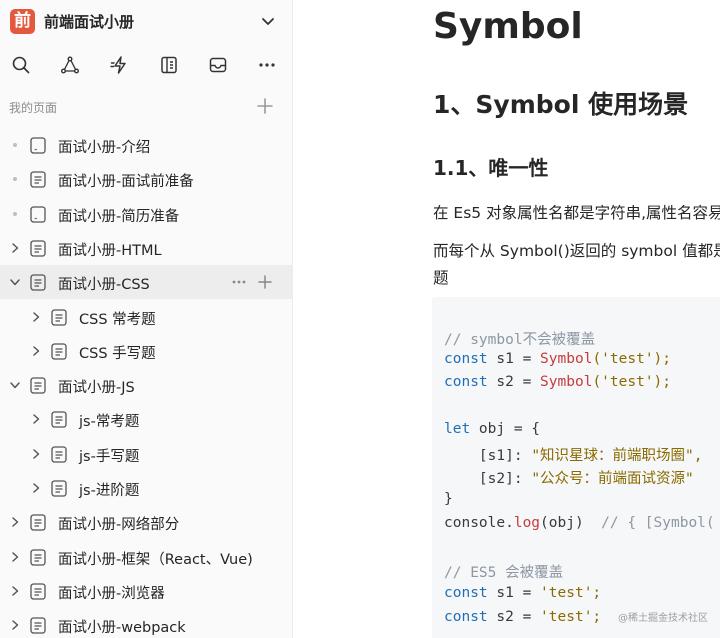  What do you see at coordinates (111, 593) in the screenshot?
I see `sidebar-item-label: 面试小册-浏览器` at bounding box center [111, 593].